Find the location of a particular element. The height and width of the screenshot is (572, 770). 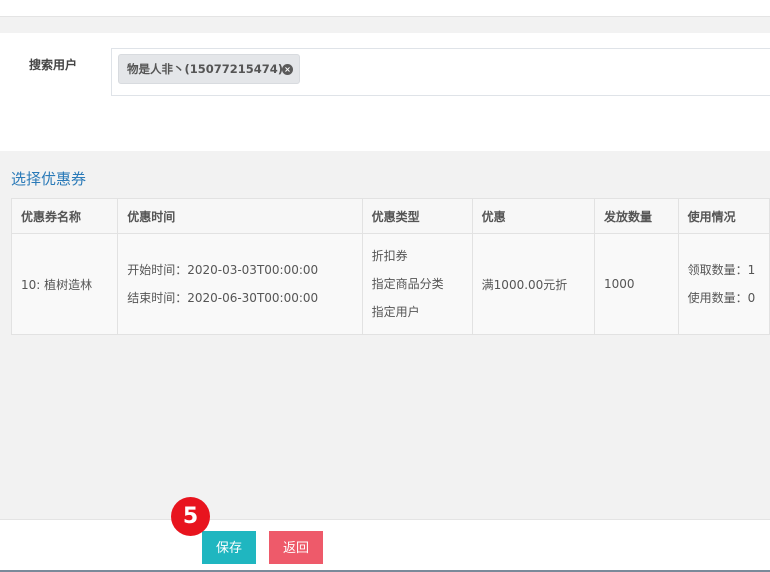

search-user-label: 搜索用户 is located at coordinates (53, 65).